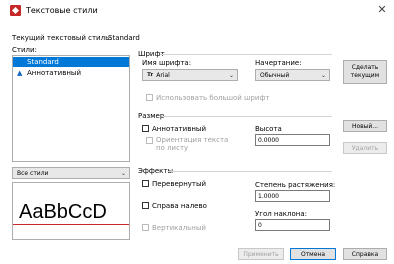 The height and width of the screenshot is (264, 394). Describe the element at coordinates (54, 73) in the screenshot. I see `list-item-label: Аннотативный` at that location.